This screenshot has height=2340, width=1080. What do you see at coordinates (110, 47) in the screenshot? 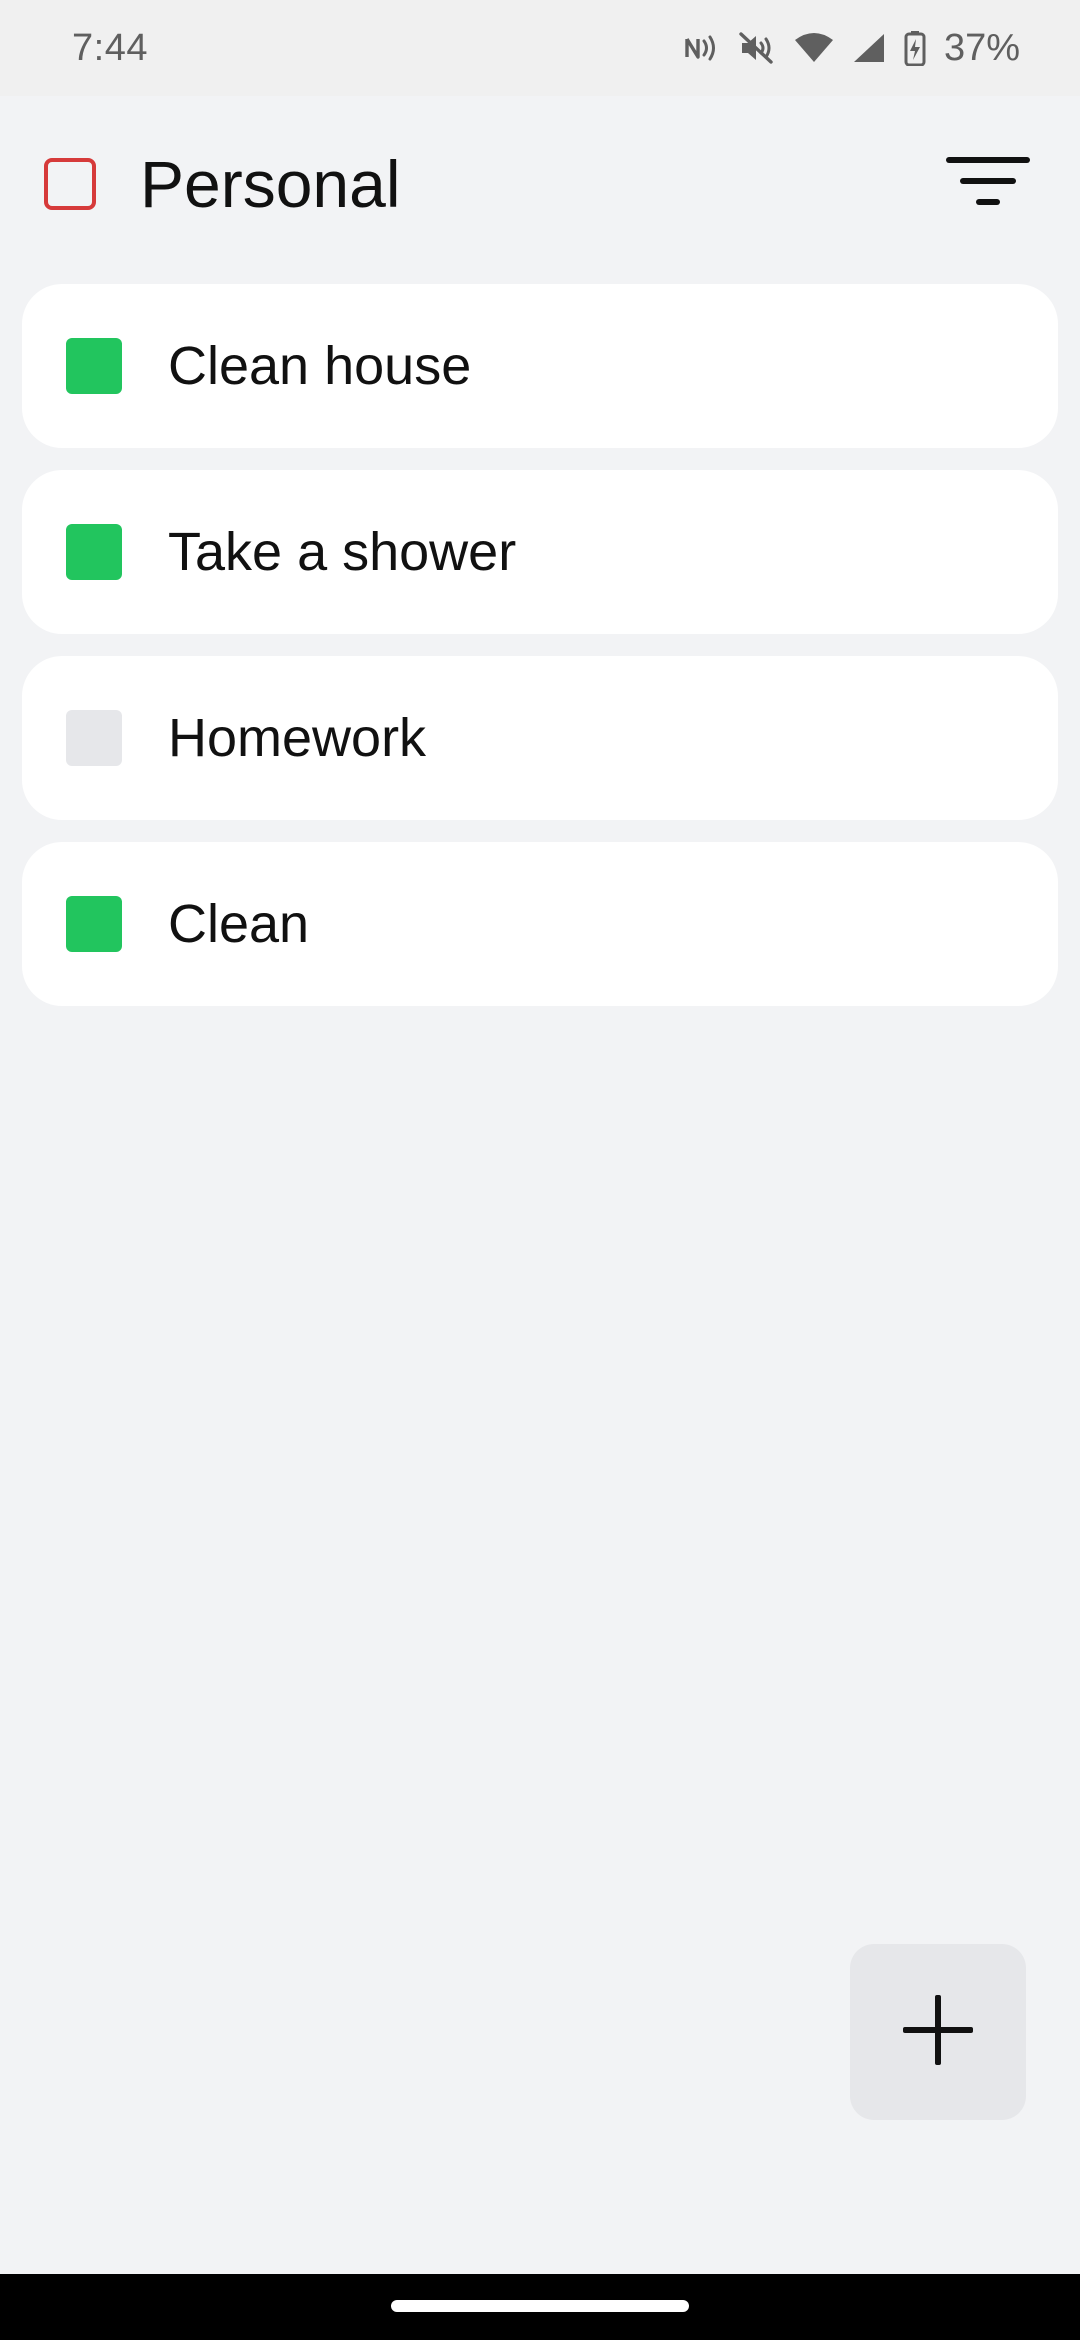
I see `status-time: 7:44` at bounding box center [110, 47].